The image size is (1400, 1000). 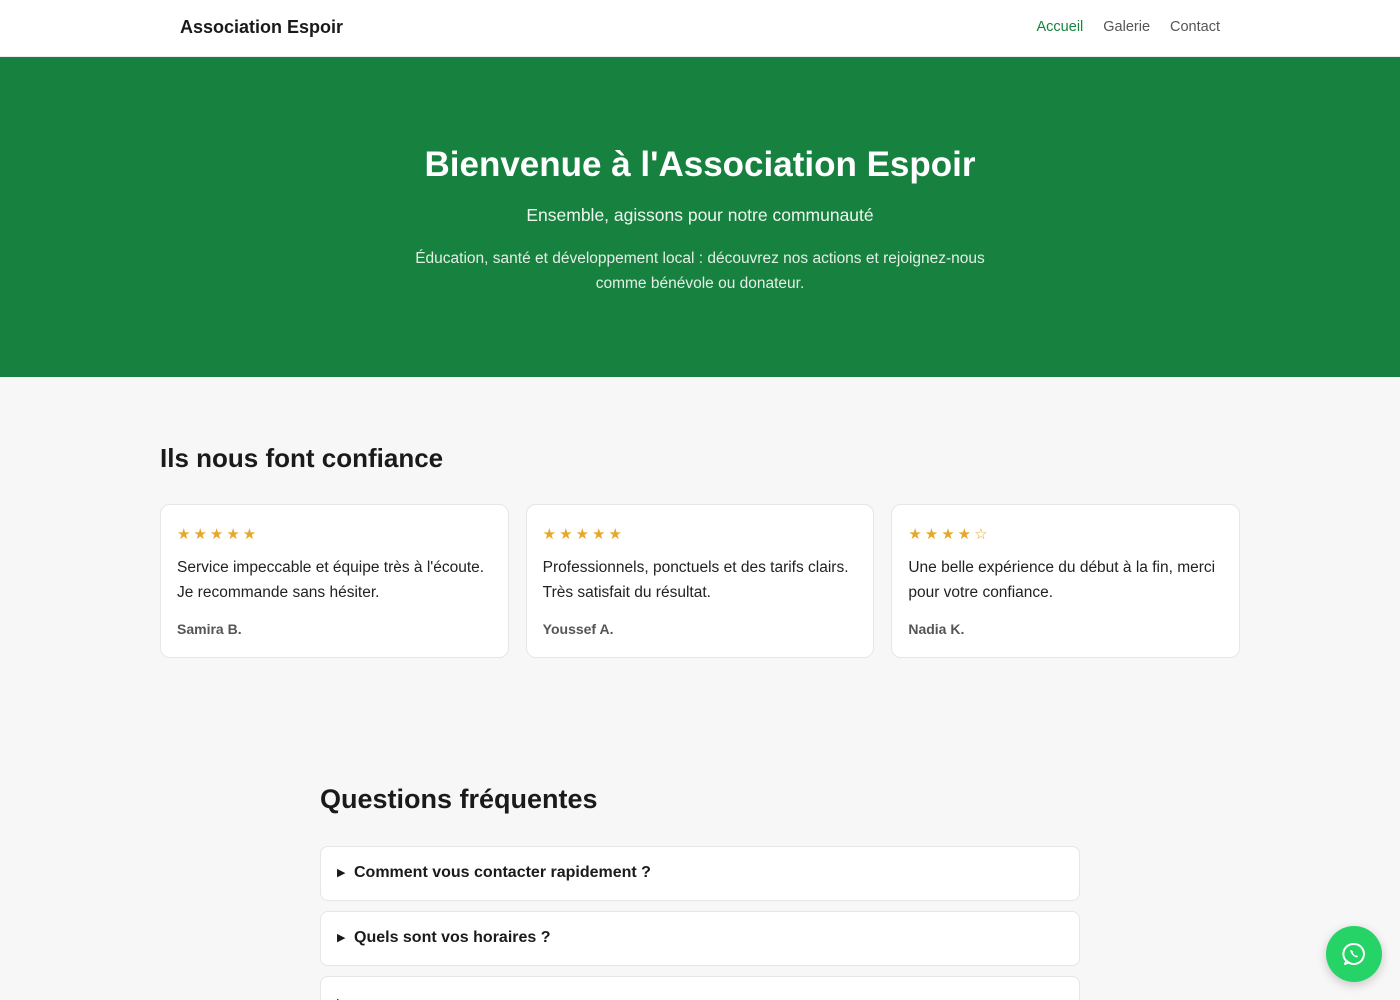 I want to click on brand-logo-text: Association Espoir, so click(x=261, y=27).